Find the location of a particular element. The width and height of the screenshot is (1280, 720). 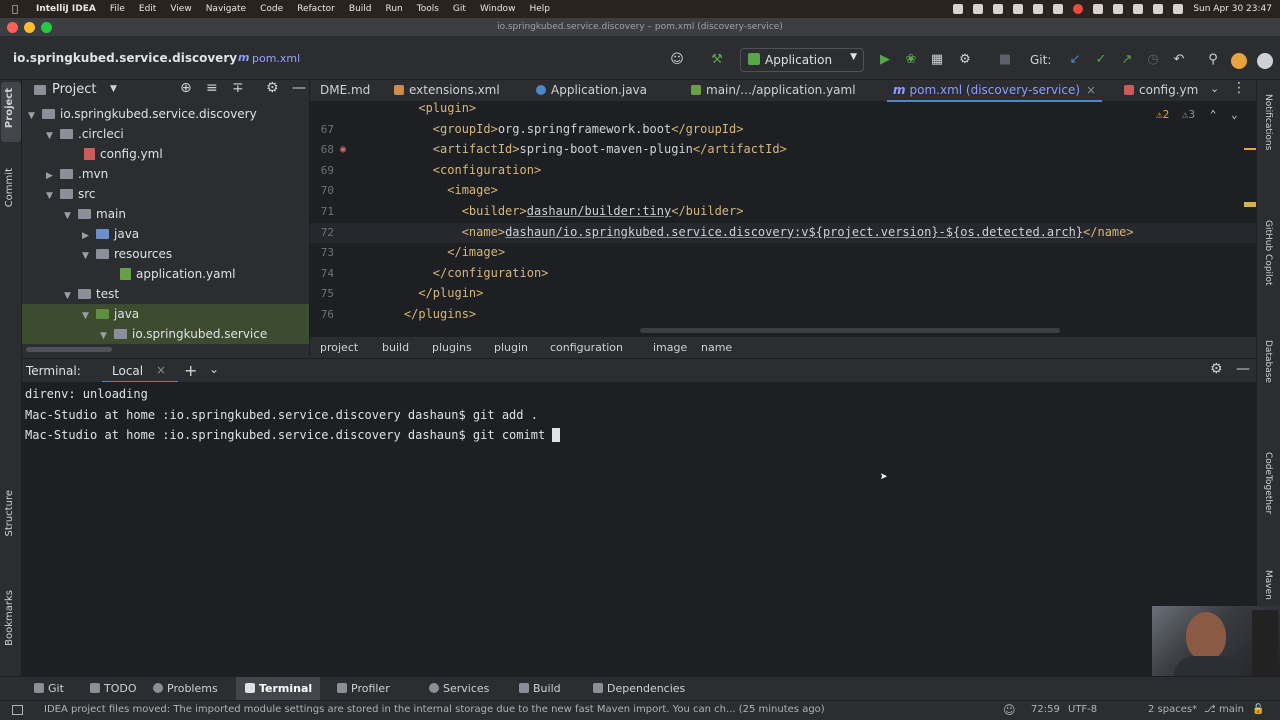

coverage-icon: ▦ is located at coordinates (937, 60).